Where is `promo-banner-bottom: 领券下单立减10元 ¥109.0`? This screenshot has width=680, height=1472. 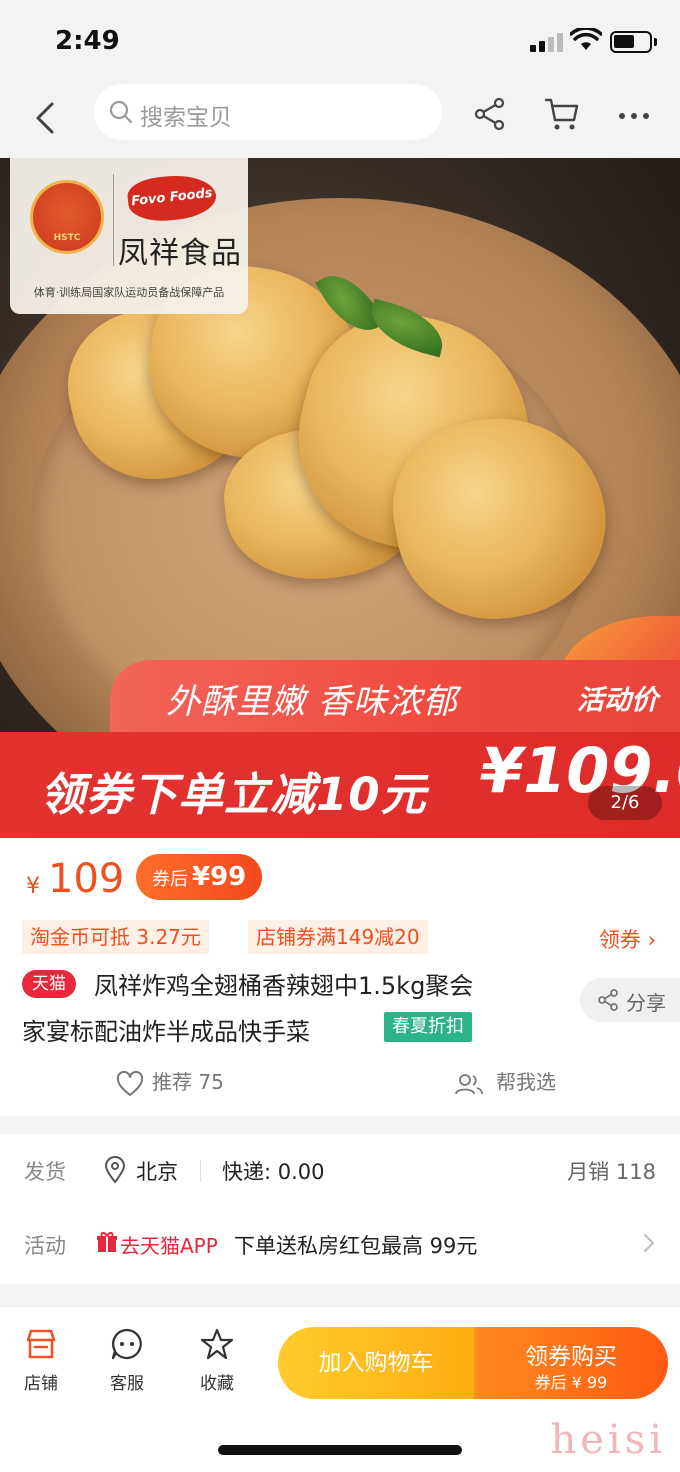
promo-banner-bottom: 领券下单立减10元 ¥109.0 is located at coordinates (340, 785).